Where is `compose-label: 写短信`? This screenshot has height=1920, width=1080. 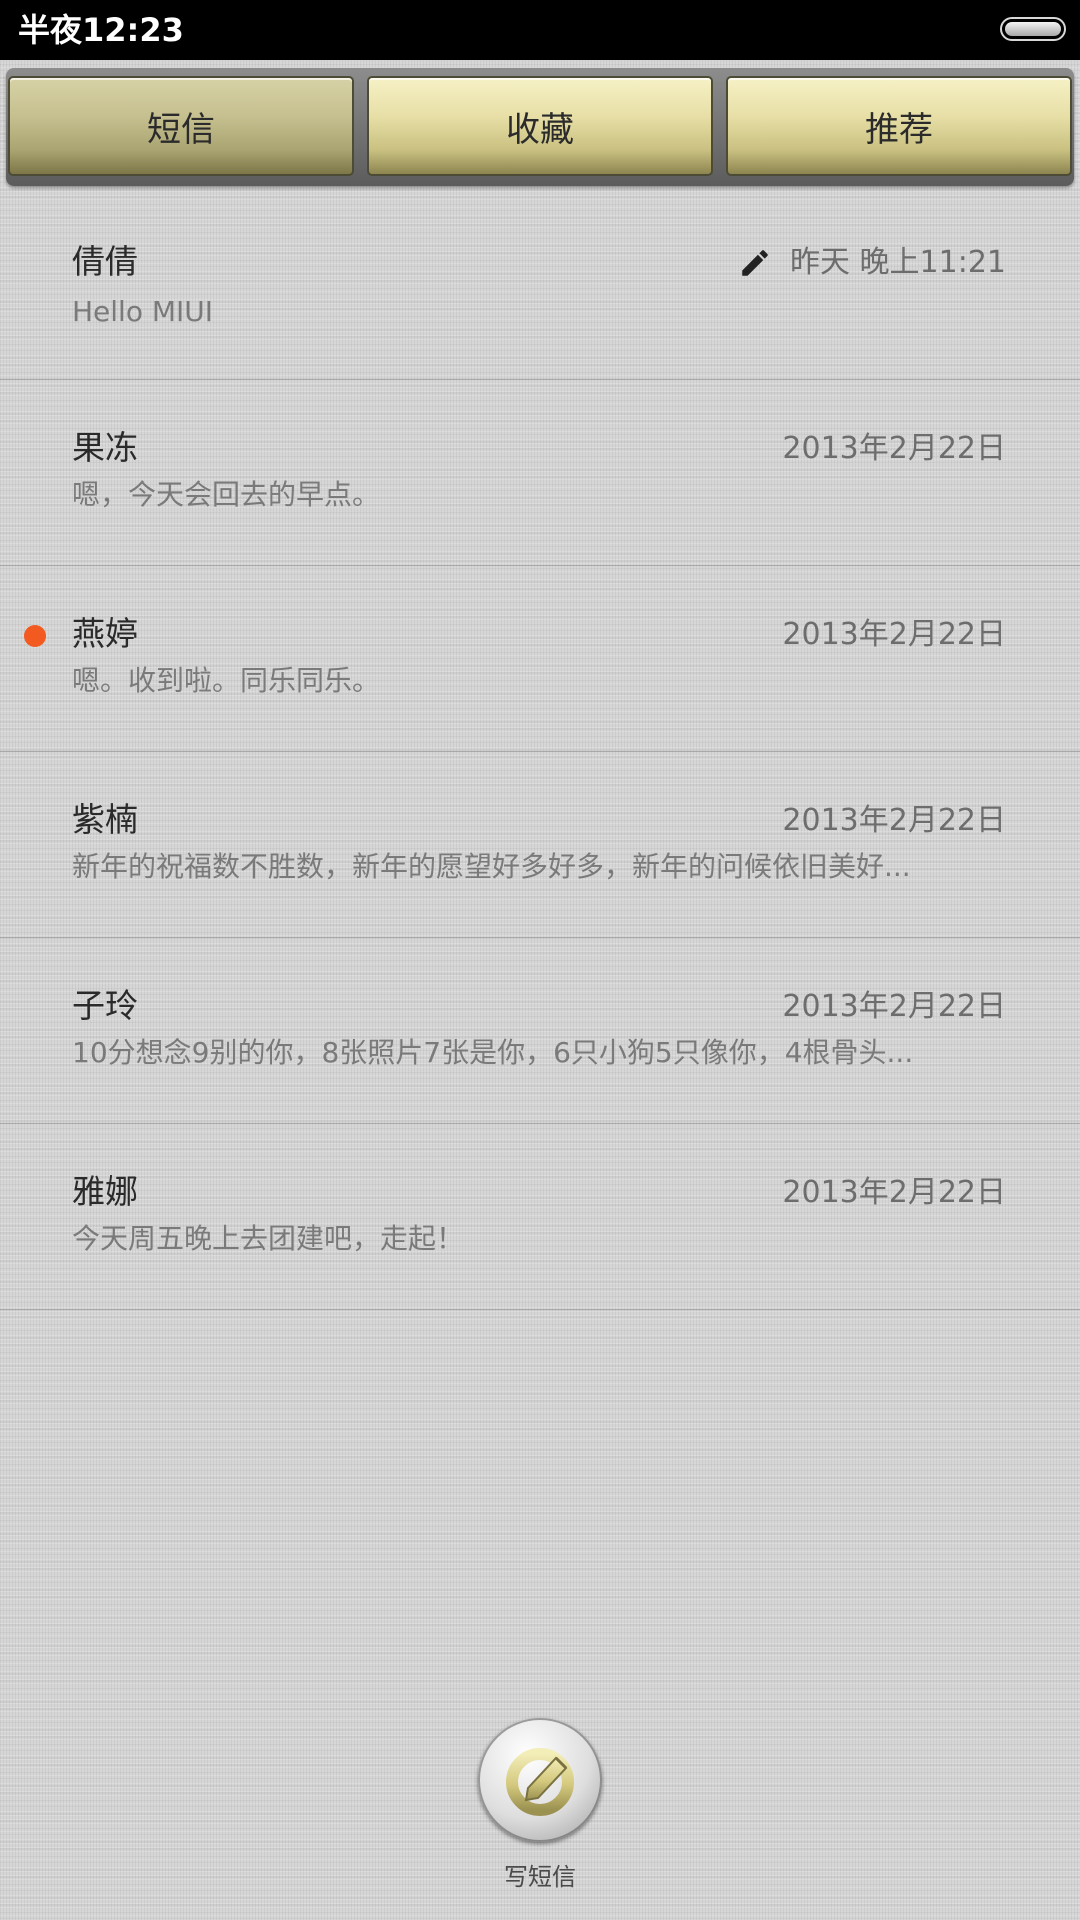
compose-label: 写短信 is located at coordinates (540, 1877).